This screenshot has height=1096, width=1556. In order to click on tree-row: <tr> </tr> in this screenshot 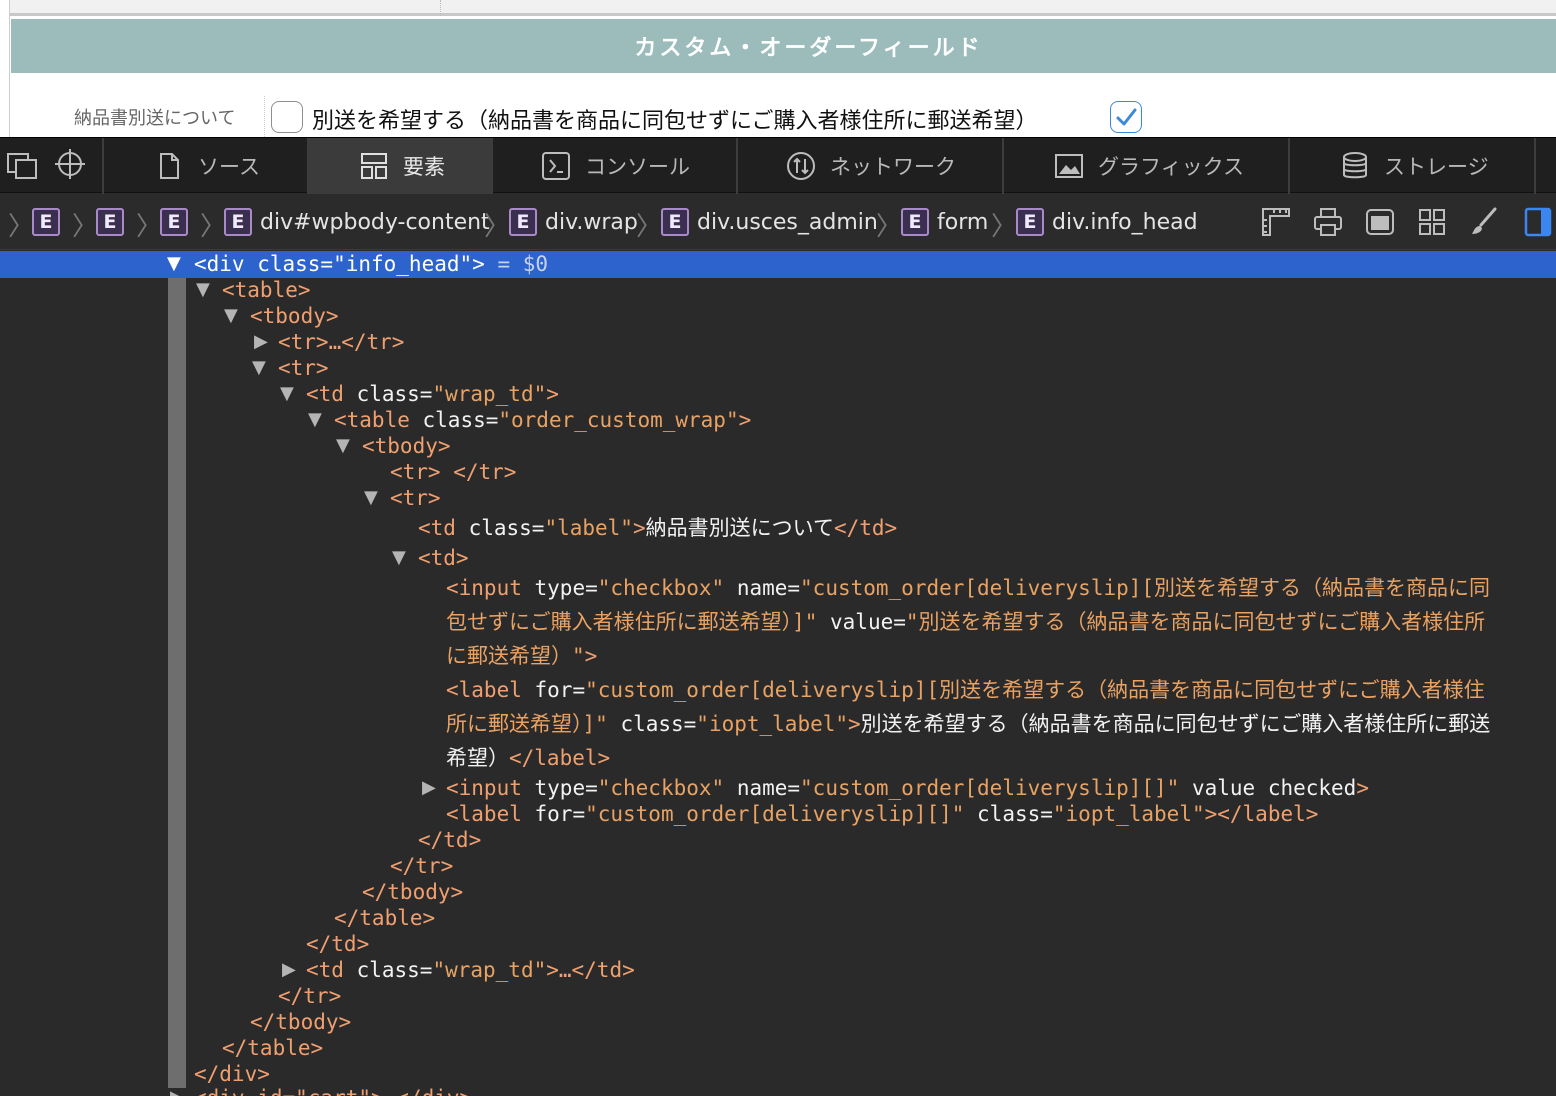, I will do `click(453, 472)`.